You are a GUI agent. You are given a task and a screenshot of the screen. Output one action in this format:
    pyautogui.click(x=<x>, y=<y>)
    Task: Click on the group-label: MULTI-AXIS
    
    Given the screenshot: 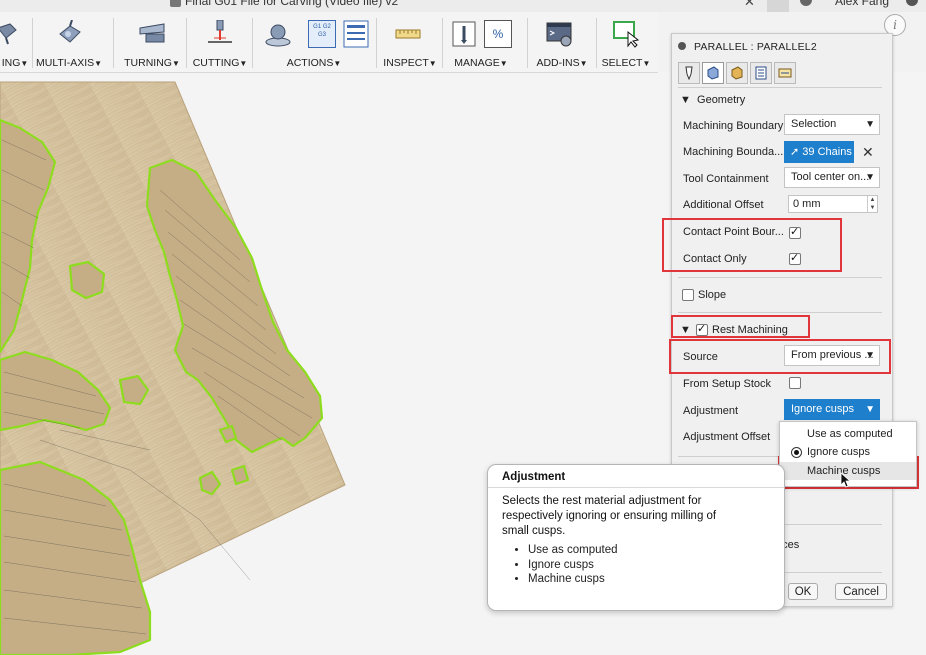 What is the action you would take?
    pyautogui.click(x=65, y=63)
    